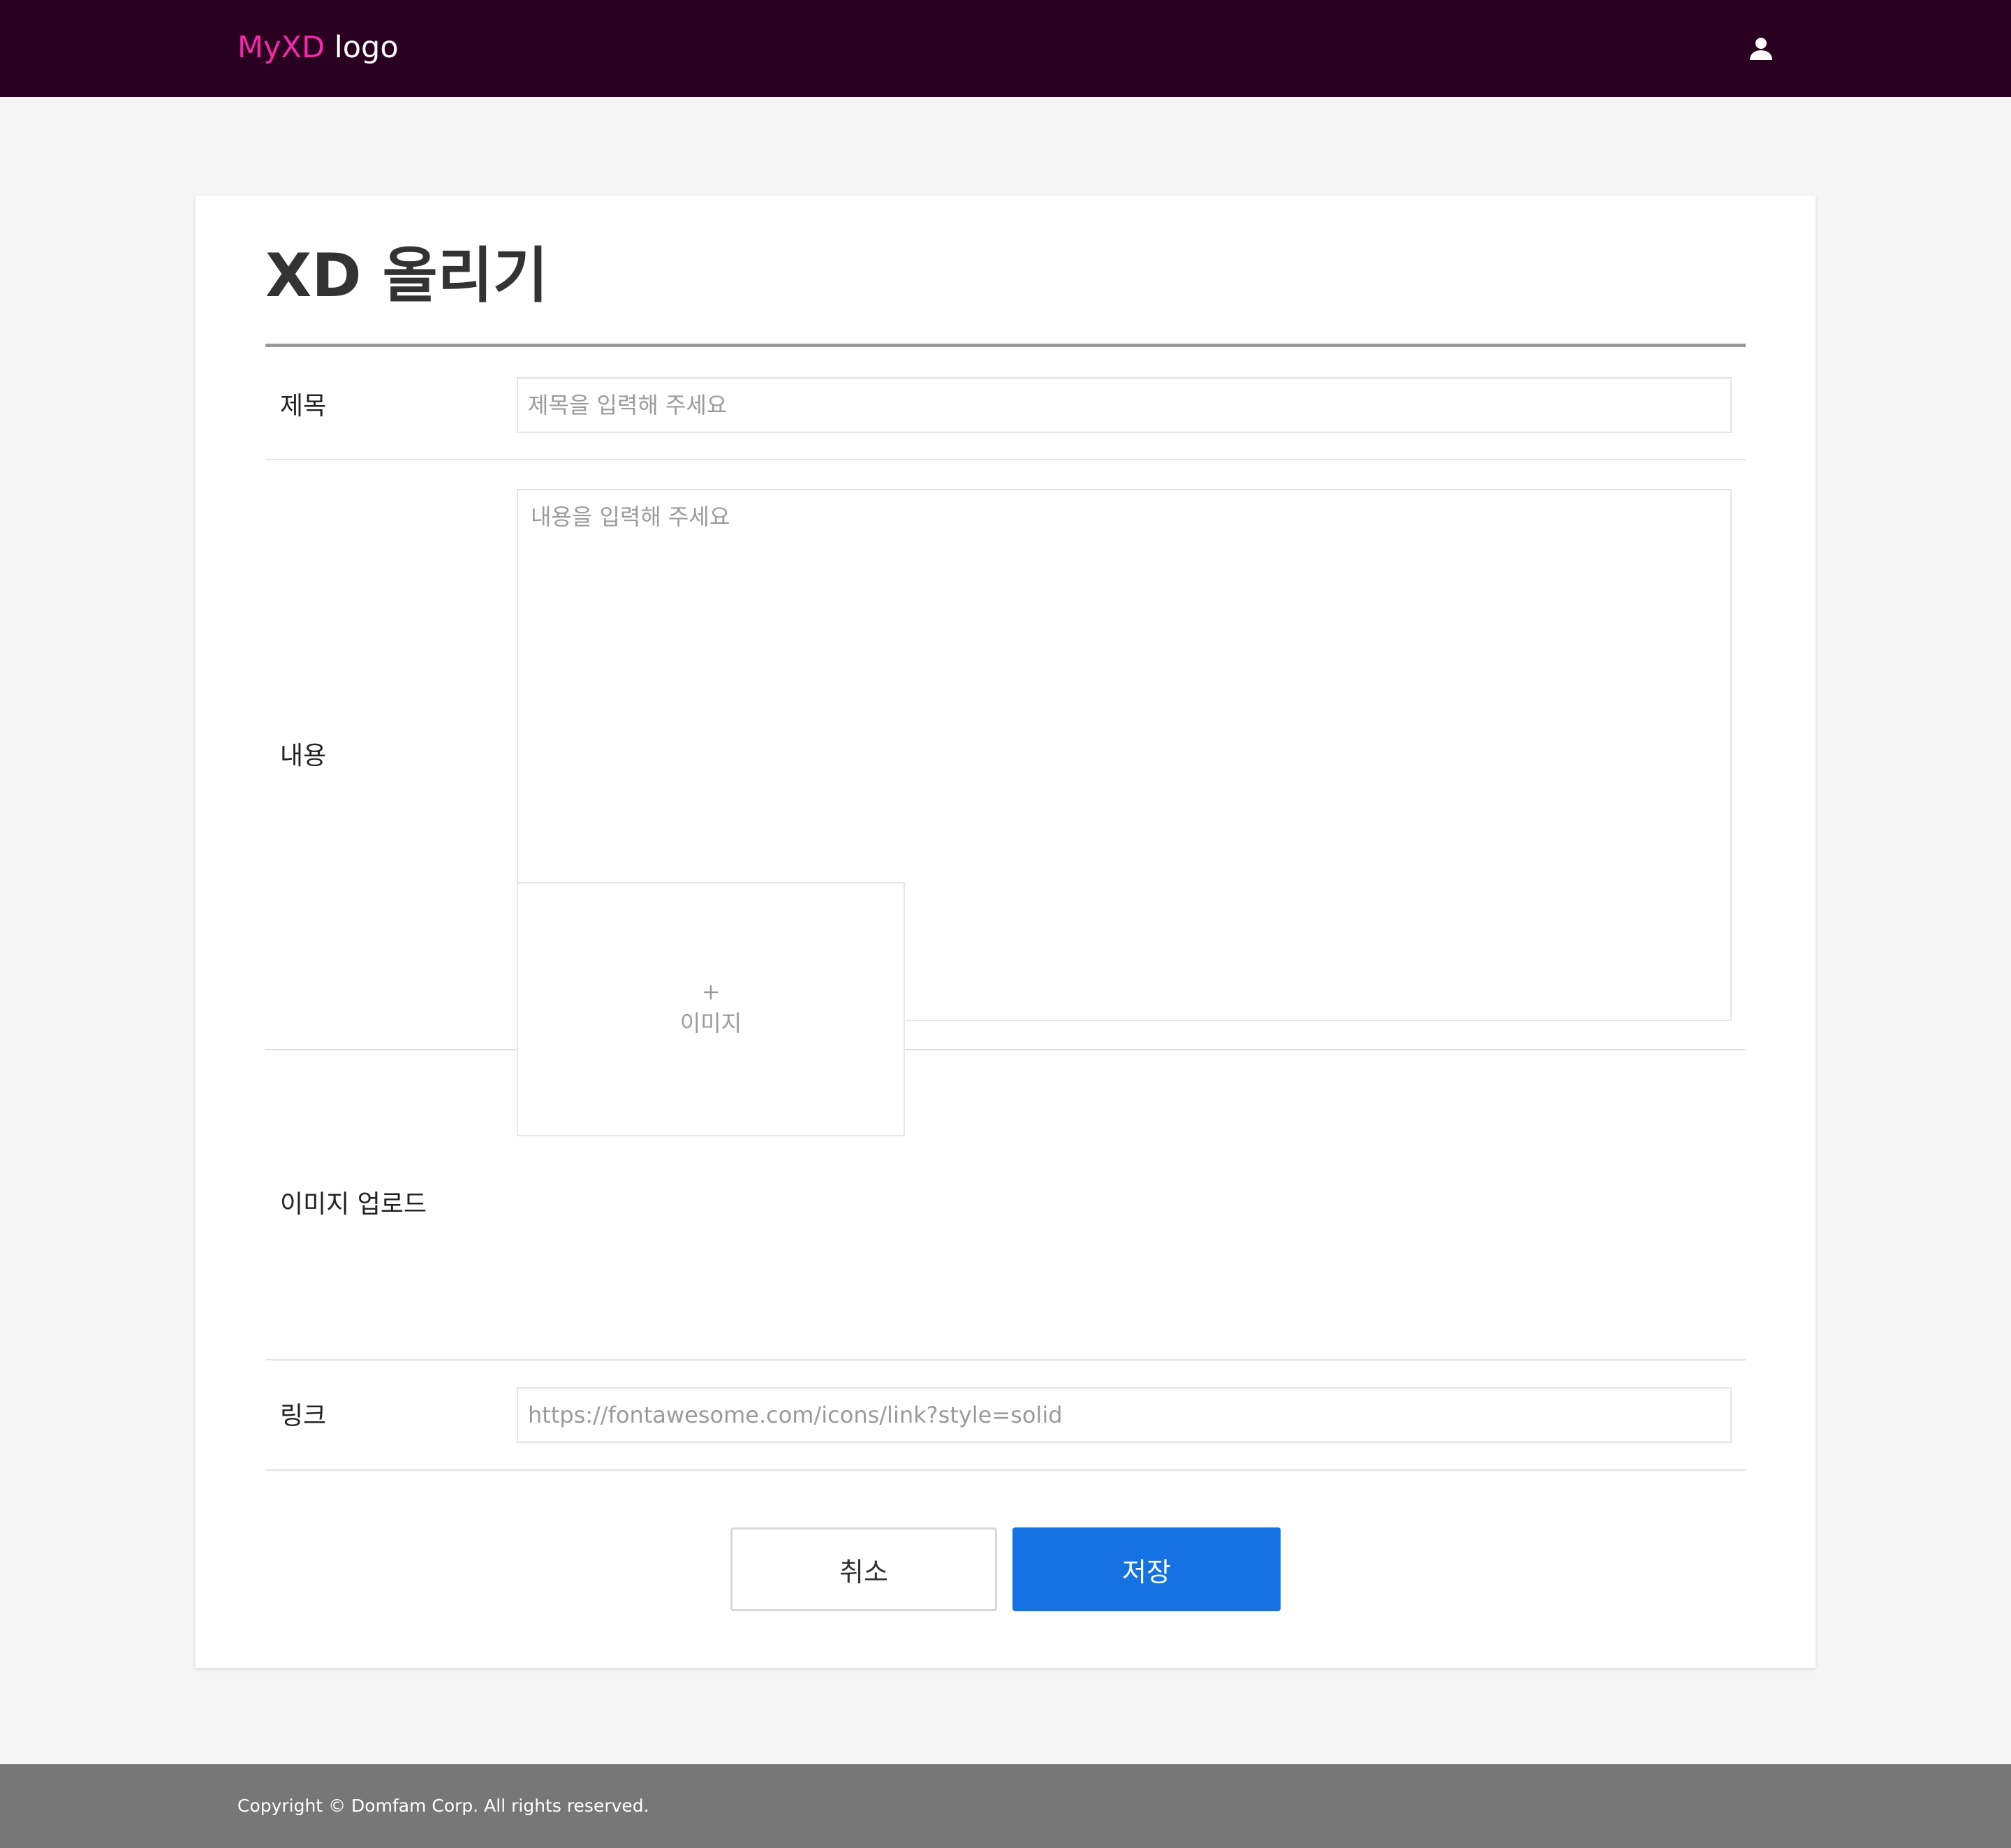 Image resolution: width=2011 pixels, height=1848 pixels. I want to click on title-label: 제목, so click(303, 406).